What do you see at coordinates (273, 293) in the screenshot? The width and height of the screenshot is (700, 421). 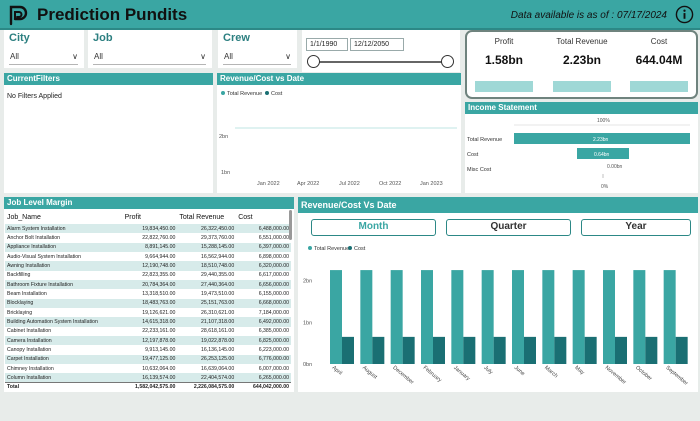 I see `value-cell: 6,155,000.00` at bounding box center [273, 293].